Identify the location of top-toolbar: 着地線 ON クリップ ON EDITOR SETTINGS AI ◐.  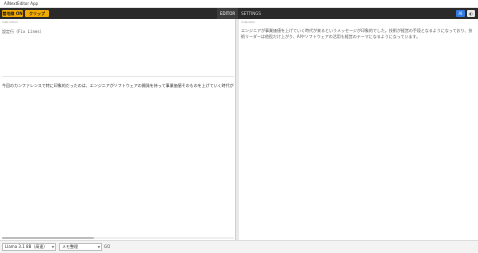
(239, 15).